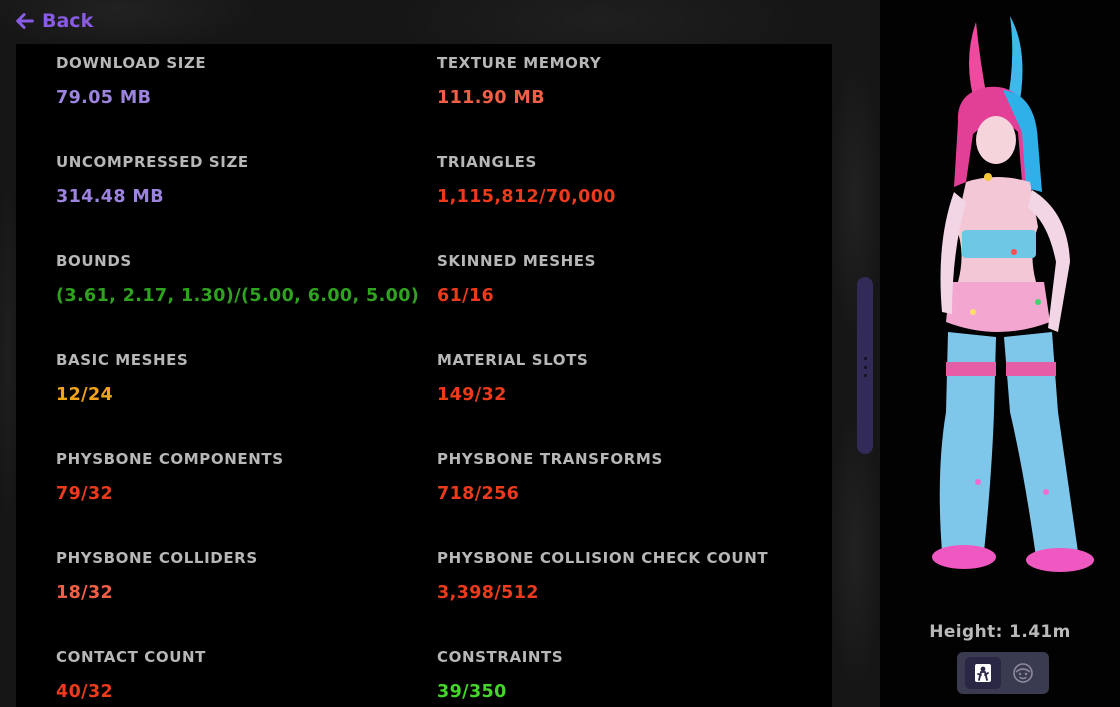 The height and width of the screenshot is (707, 1120). Describe the element at coordinates (170, 477) in the screenshot. I see `stat-physbone-components: PHYSBONE COMPONENTS 79/32` at that location.